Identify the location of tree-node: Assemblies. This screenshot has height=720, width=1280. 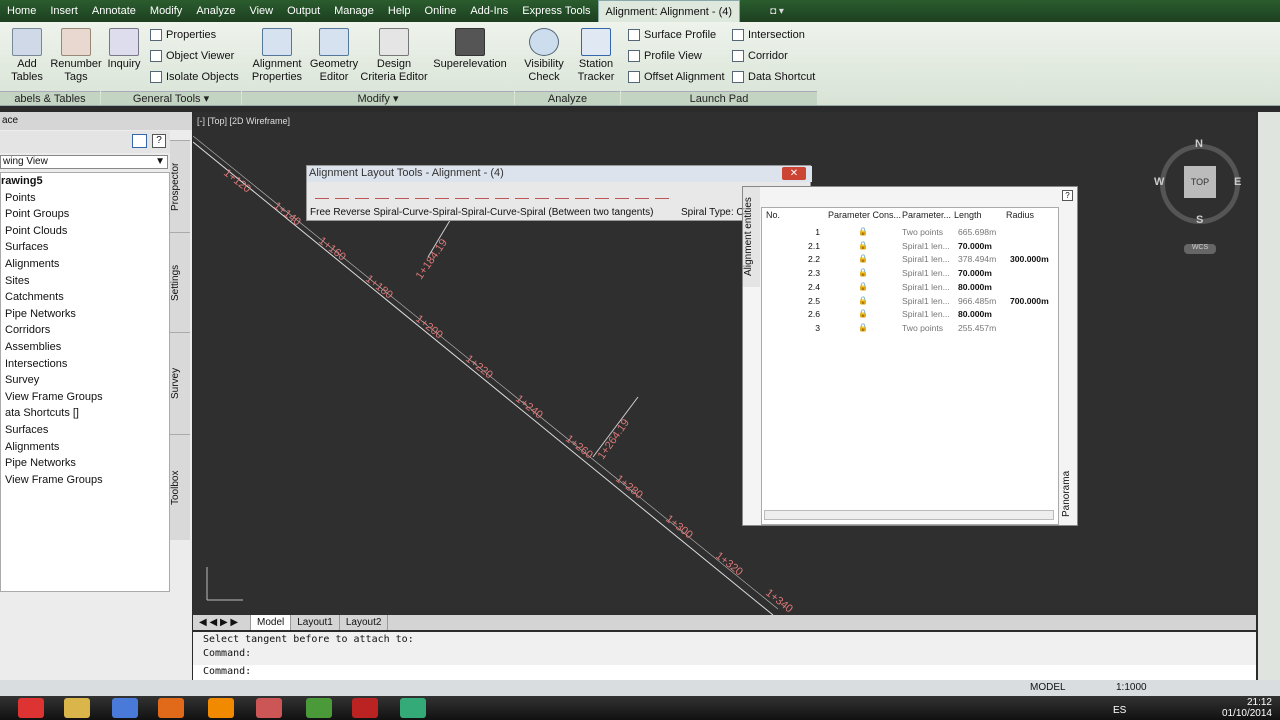
(85, 347).